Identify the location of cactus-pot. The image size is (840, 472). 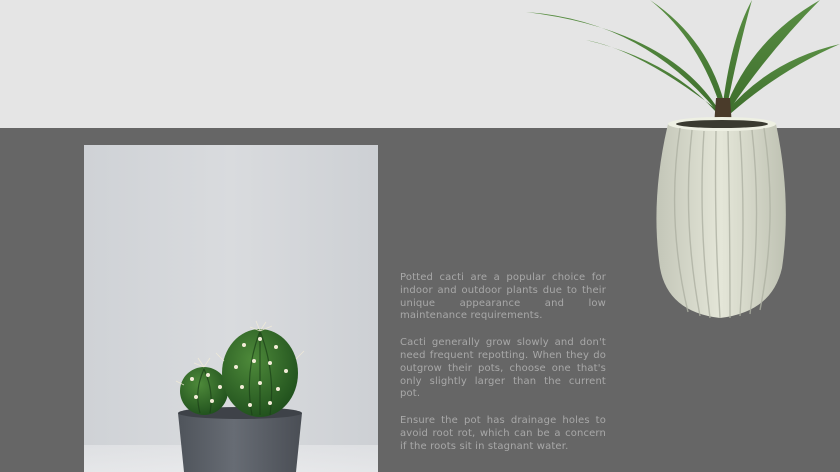
(240, 442).